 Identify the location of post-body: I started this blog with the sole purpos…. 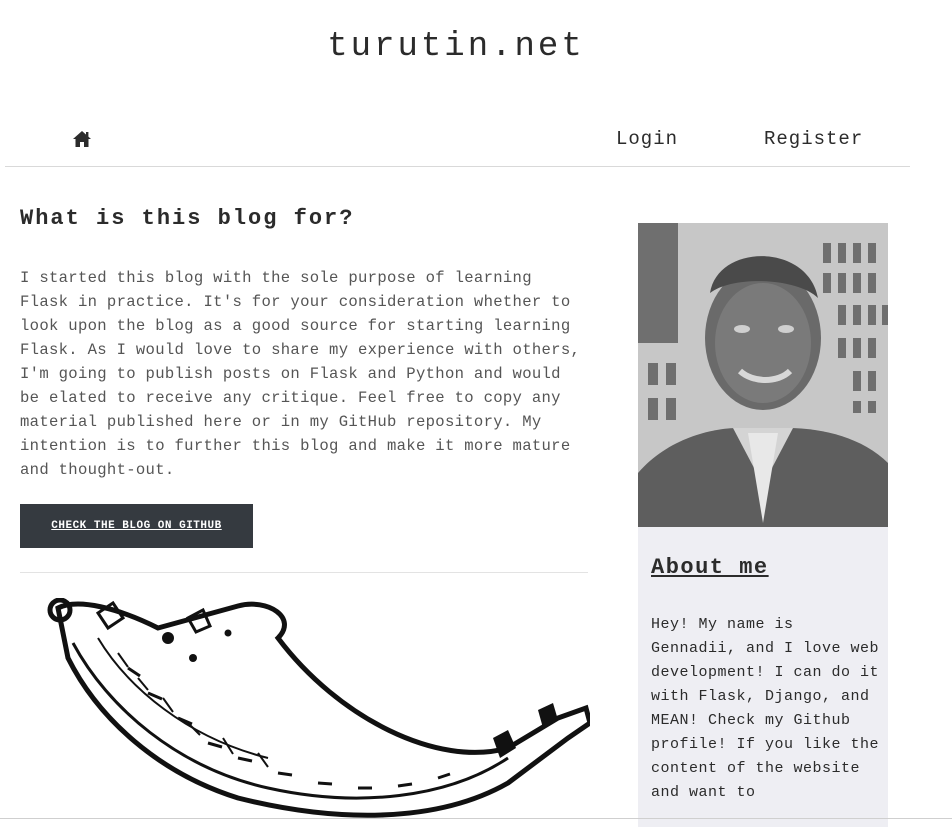
(300, 374).